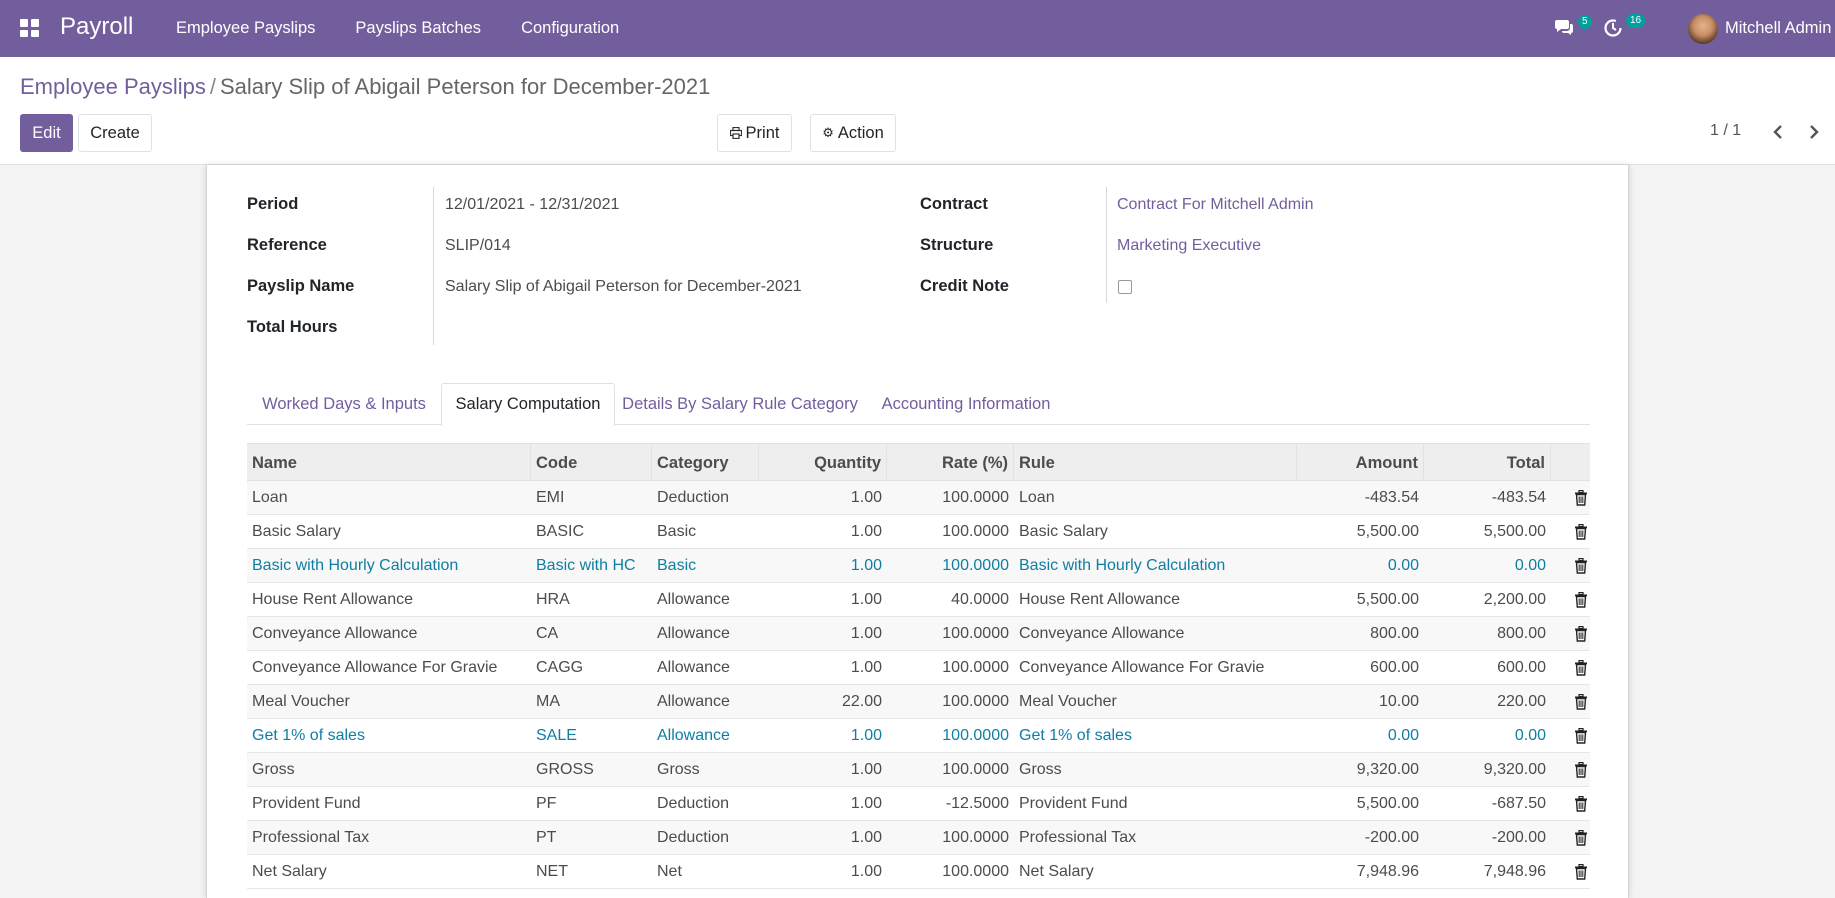  Describe the element at coordinates (950, 463) in the screenshot. I see `column-header-rate: Rate (%)` at that location.